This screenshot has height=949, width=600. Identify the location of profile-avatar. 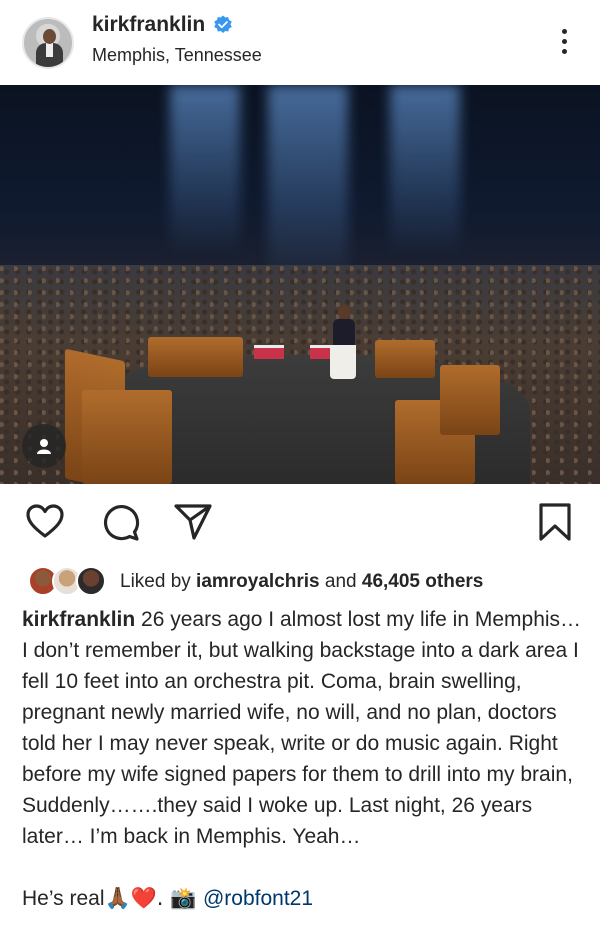
(48, 43).